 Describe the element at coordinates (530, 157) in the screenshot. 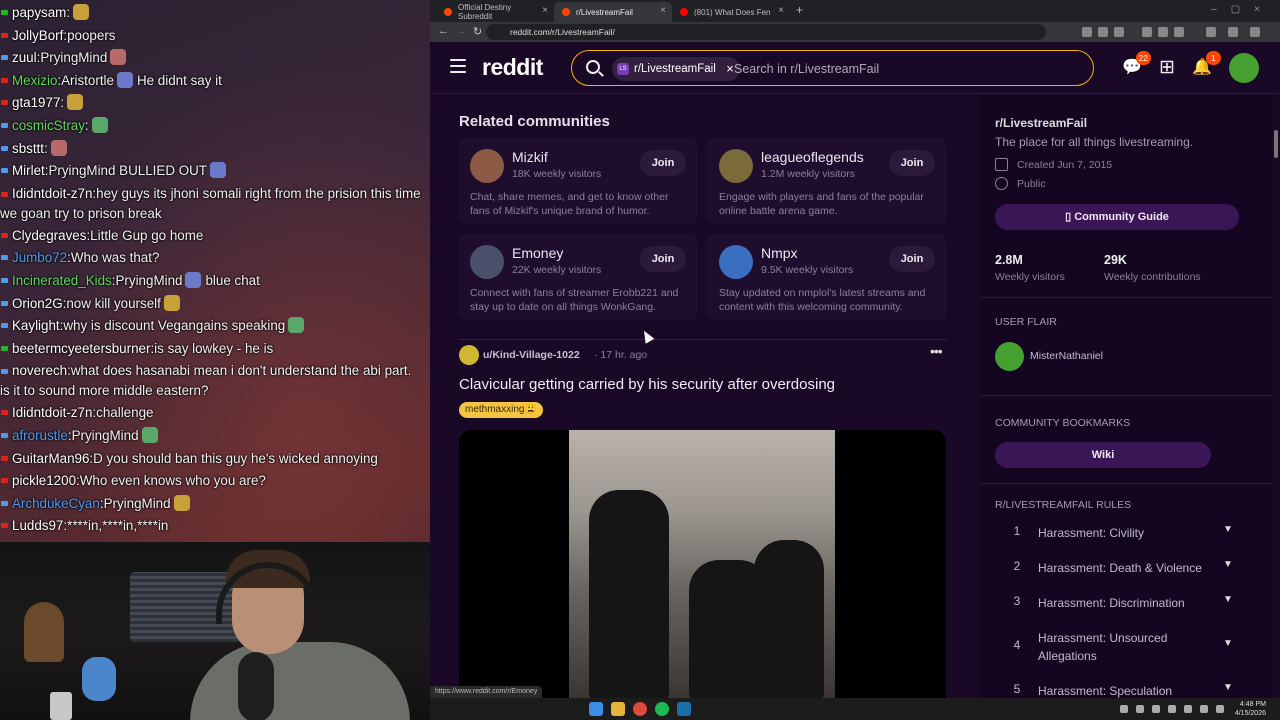

I see `community-name: Mizkif` at that location.